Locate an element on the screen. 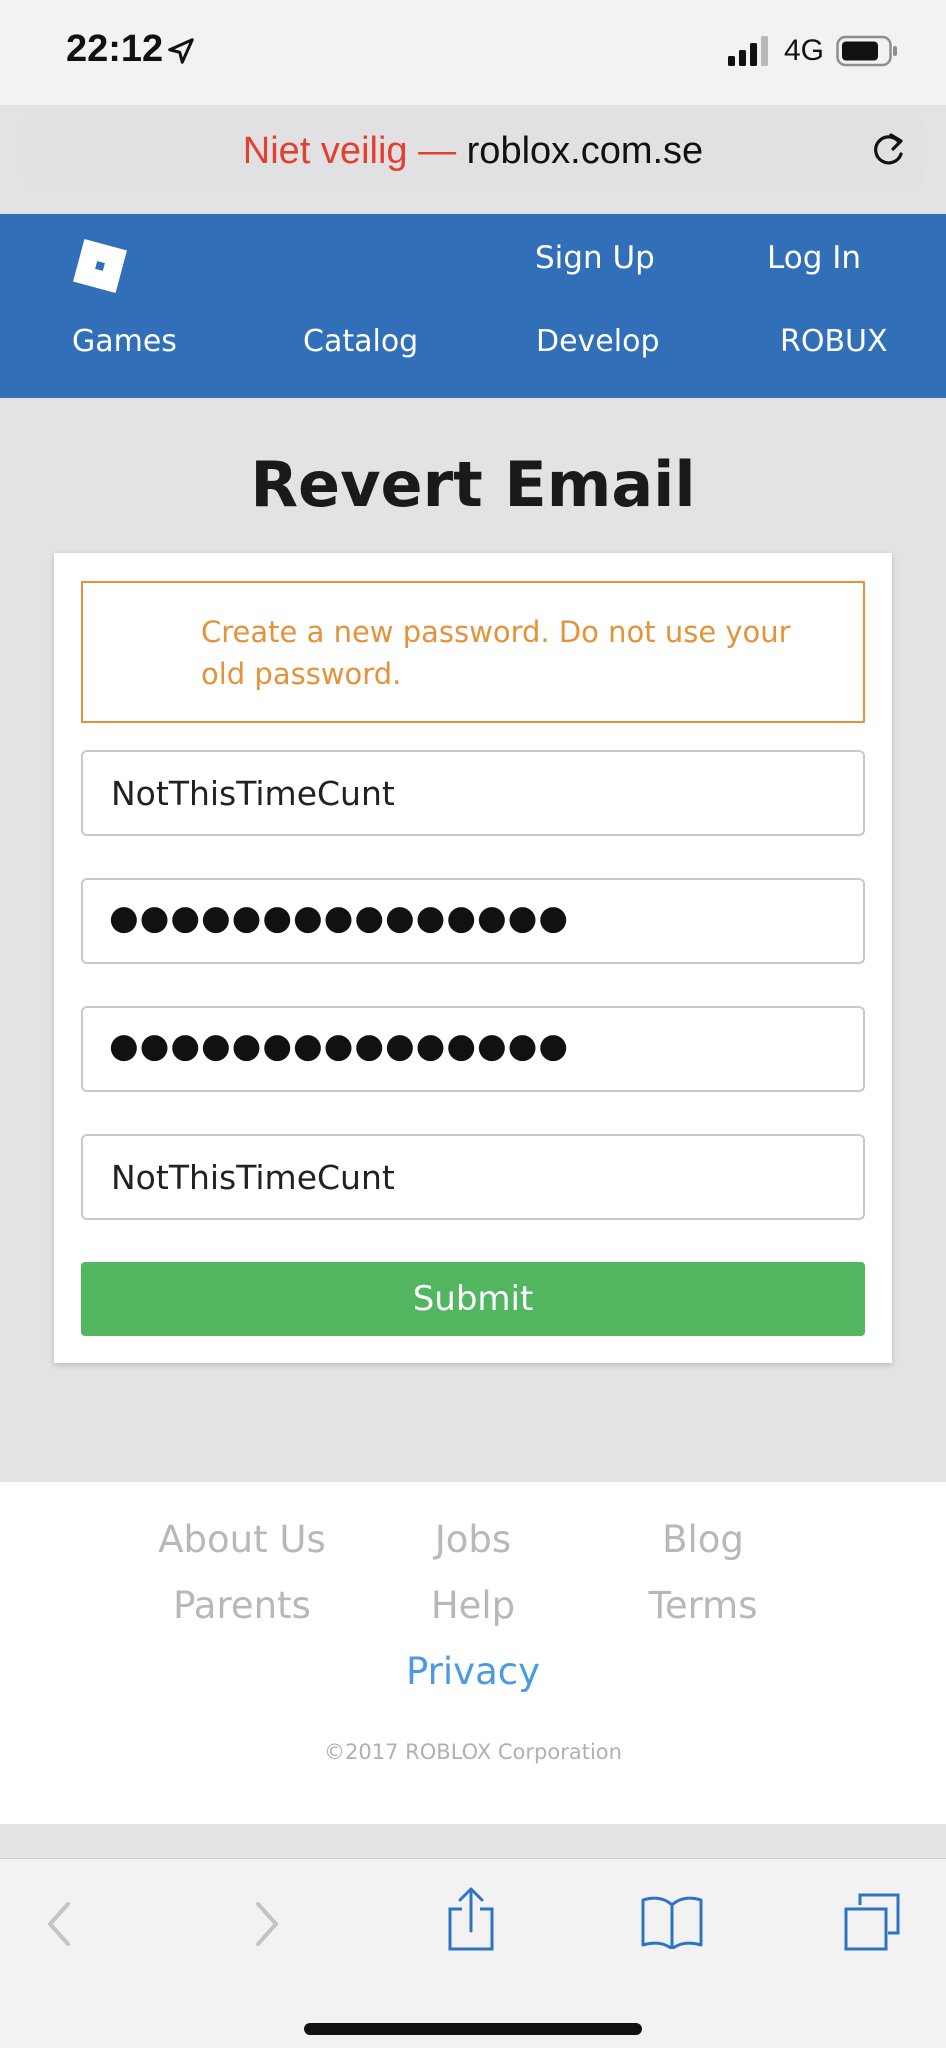 This screenshot has width=946, height=2048. browser-toolbar is located at coordinates (473, 1953).